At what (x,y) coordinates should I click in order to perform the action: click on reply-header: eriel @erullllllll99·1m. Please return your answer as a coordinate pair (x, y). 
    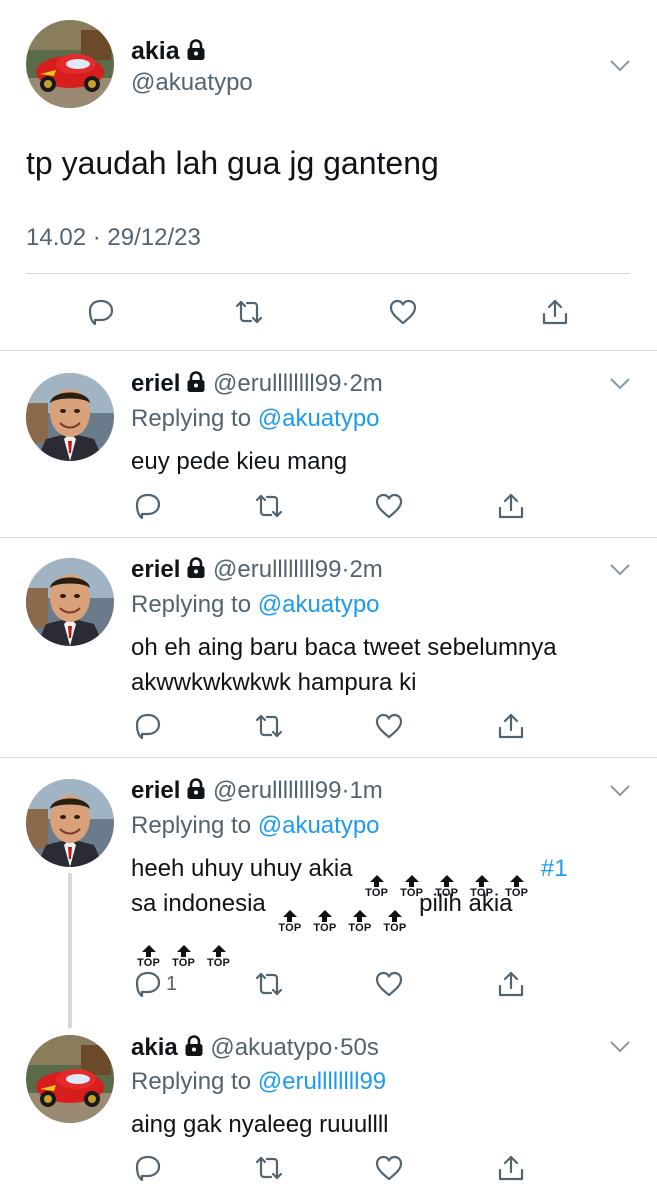
    Looking at the image, I should click on (257, 791).